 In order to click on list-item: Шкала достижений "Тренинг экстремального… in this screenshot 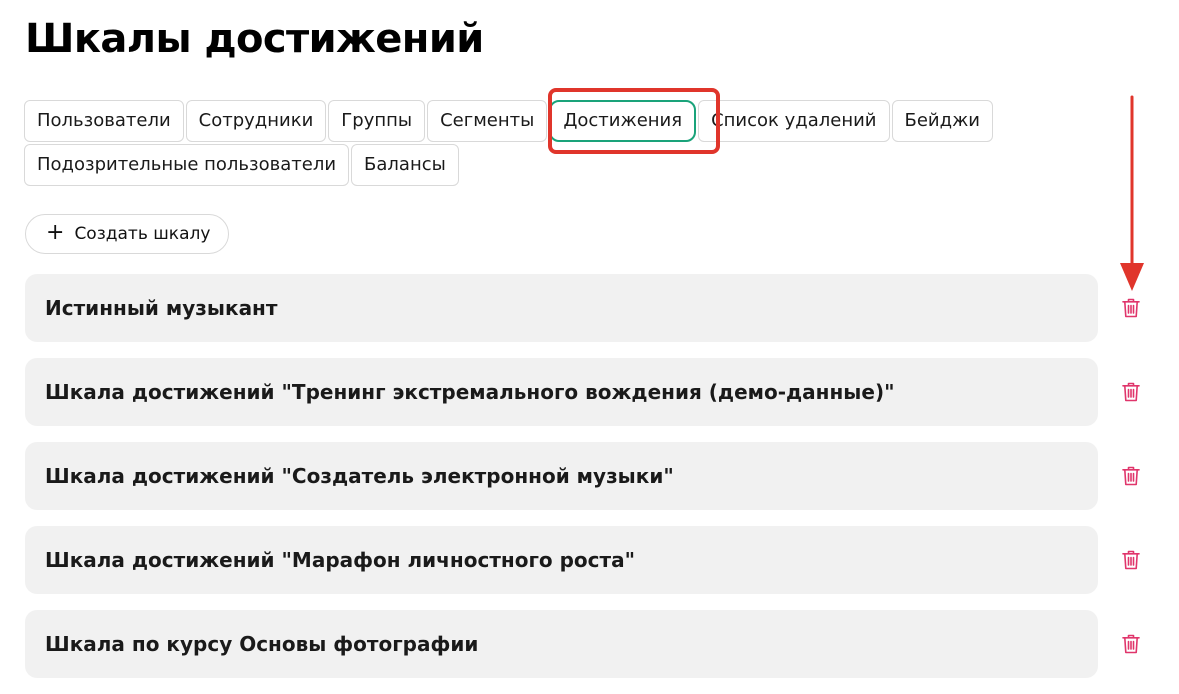, I will do `click(590, 392)`.